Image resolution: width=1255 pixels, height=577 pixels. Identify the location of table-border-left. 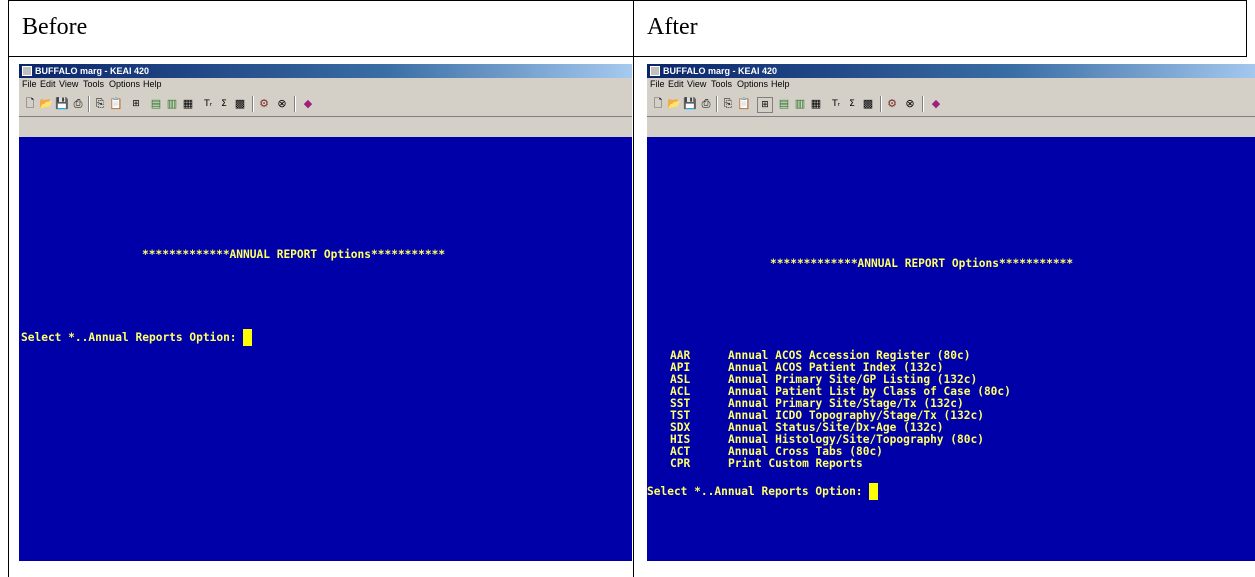
(8, 288).